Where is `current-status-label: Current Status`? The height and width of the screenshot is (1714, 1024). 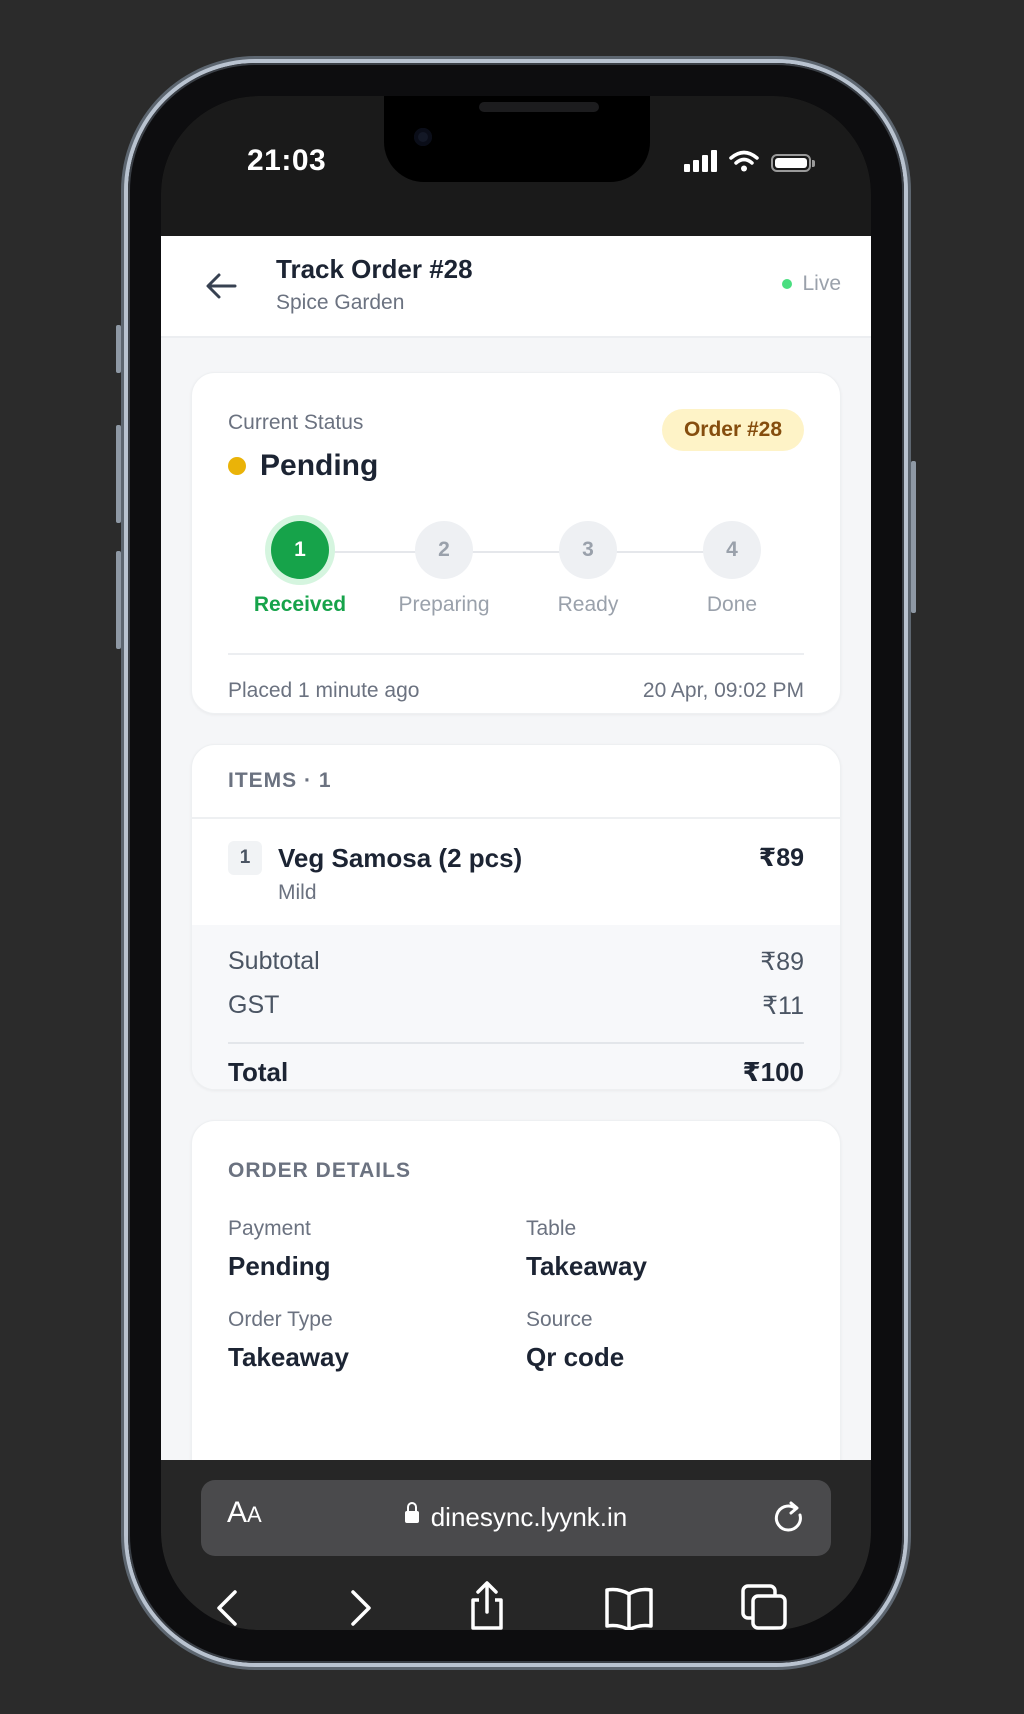
current-status-label: Current Status is located at coordinates (296, 422).